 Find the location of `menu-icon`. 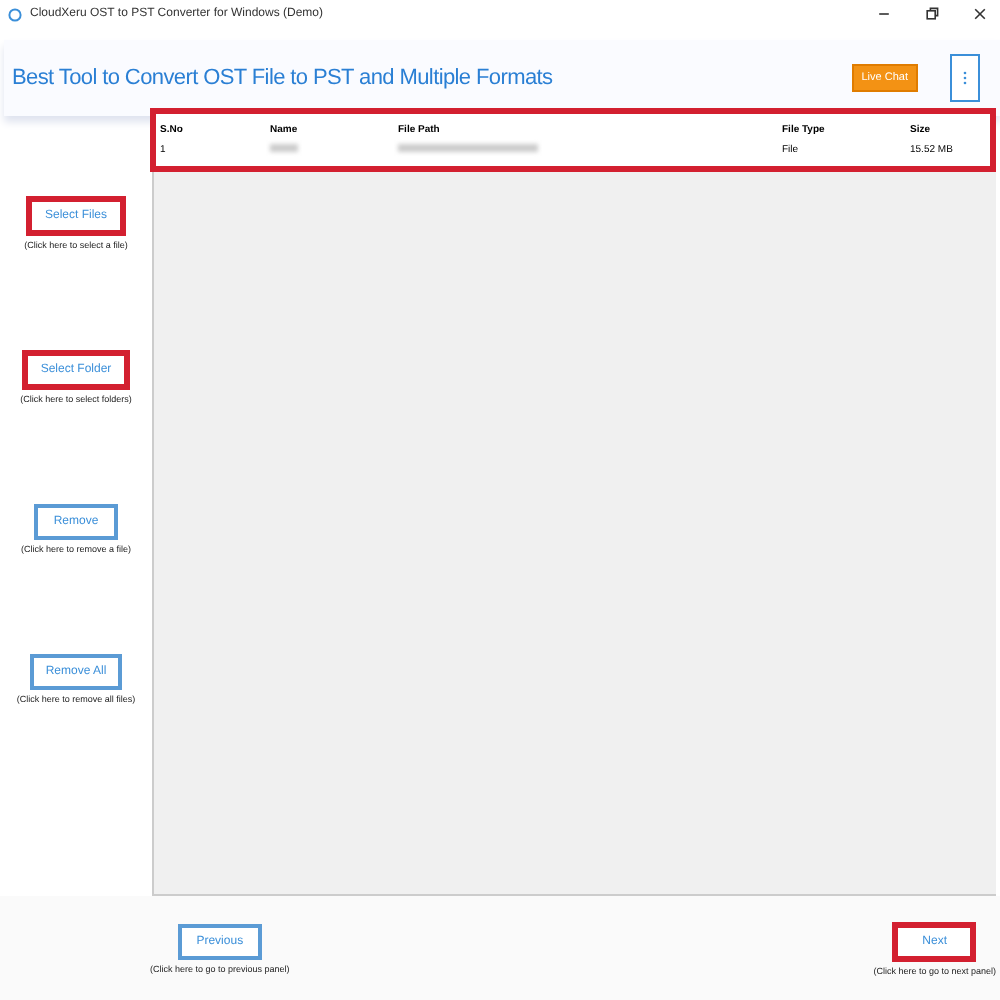

menu-icon is located at coordinates (965, 78).